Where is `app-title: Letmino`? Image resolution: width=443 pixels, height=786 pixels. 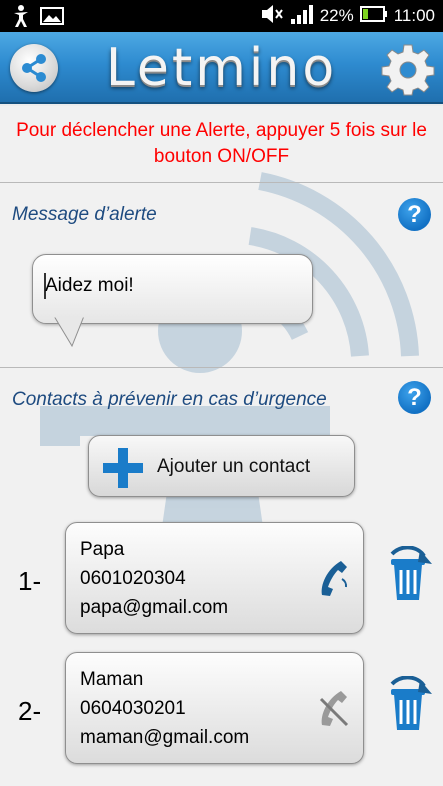 app-title: Letmino is located at coordinates (221, 68).